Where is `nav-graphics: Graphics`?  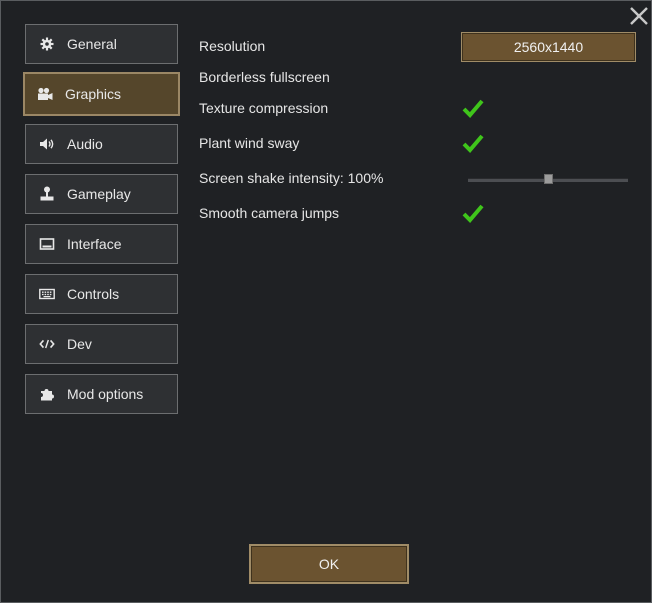
nav-graphics: Graphics is located at coordinates (101, 94).